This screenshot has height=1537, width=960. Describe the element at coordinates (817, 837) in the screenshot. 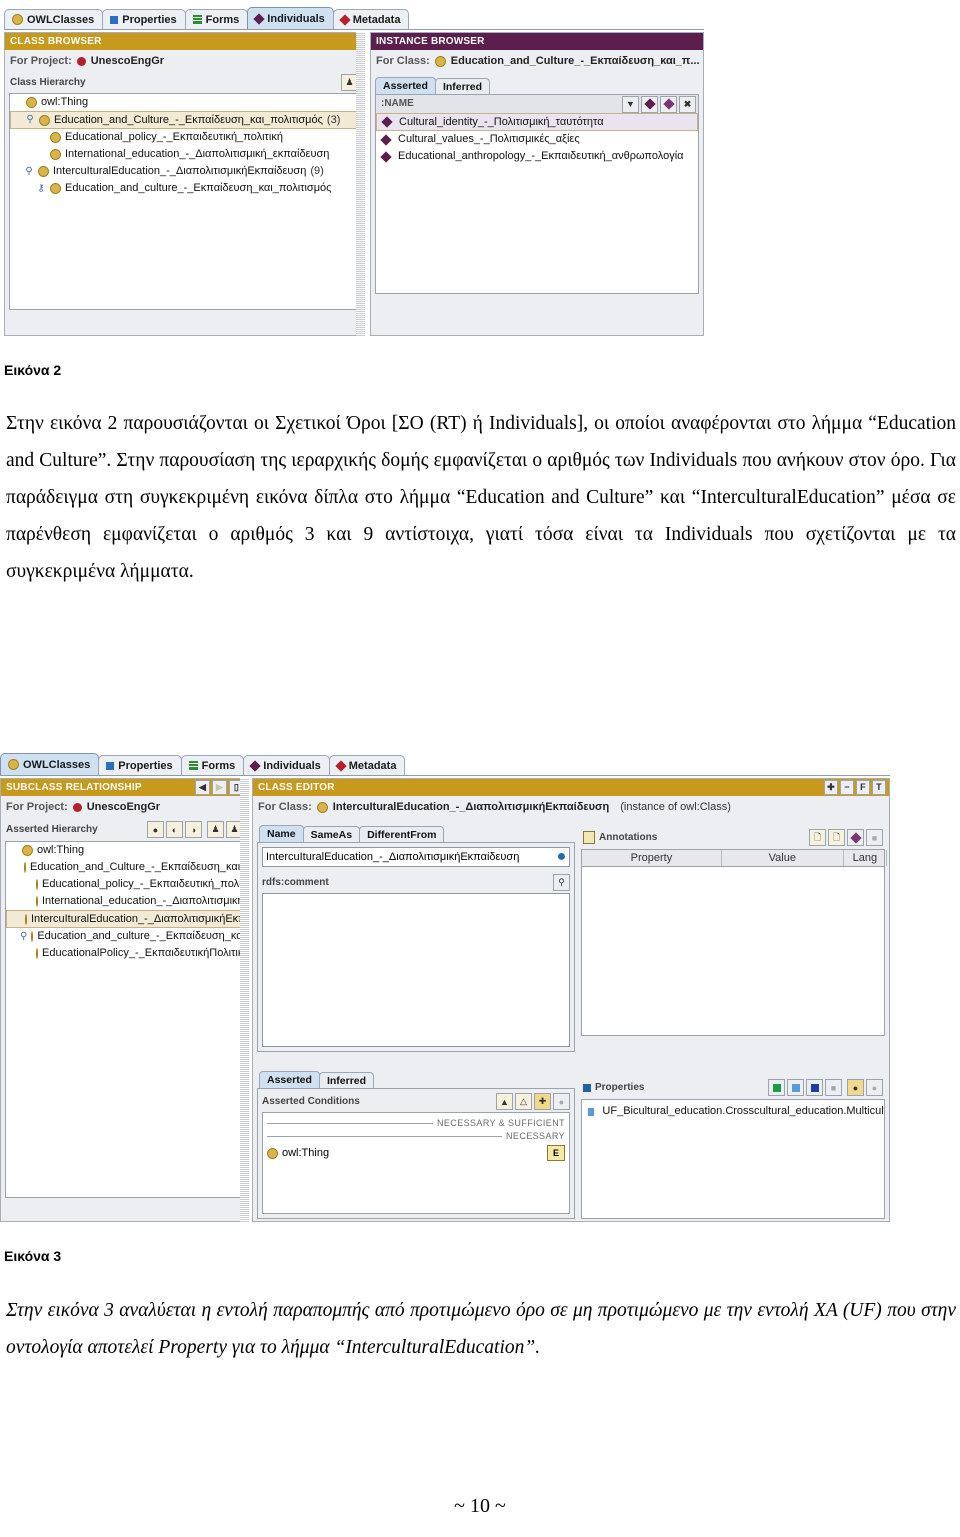

I see `new-annotation-icon: 🗋` at that location.